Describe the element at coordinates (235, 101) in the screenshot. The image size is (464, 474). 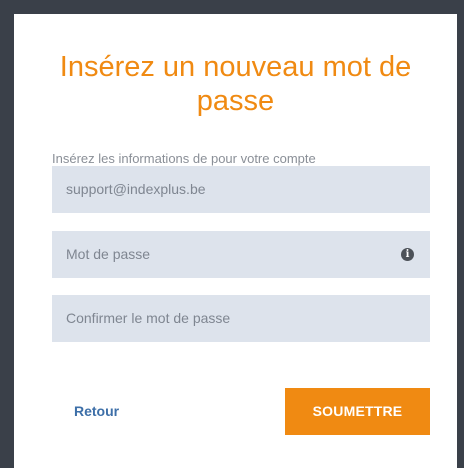
I see `page-title-line-2: passe` at that location.